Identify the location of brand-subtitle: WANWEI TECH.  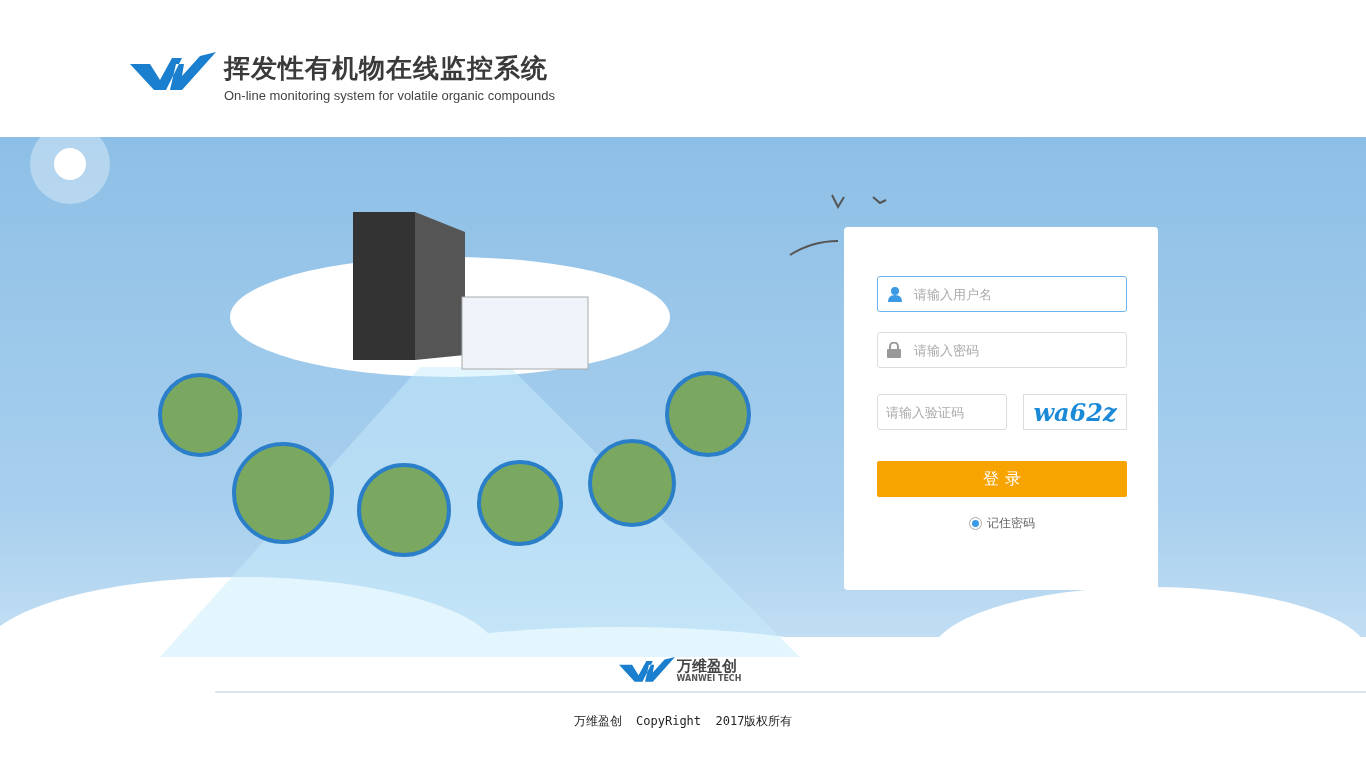
(709, 678).